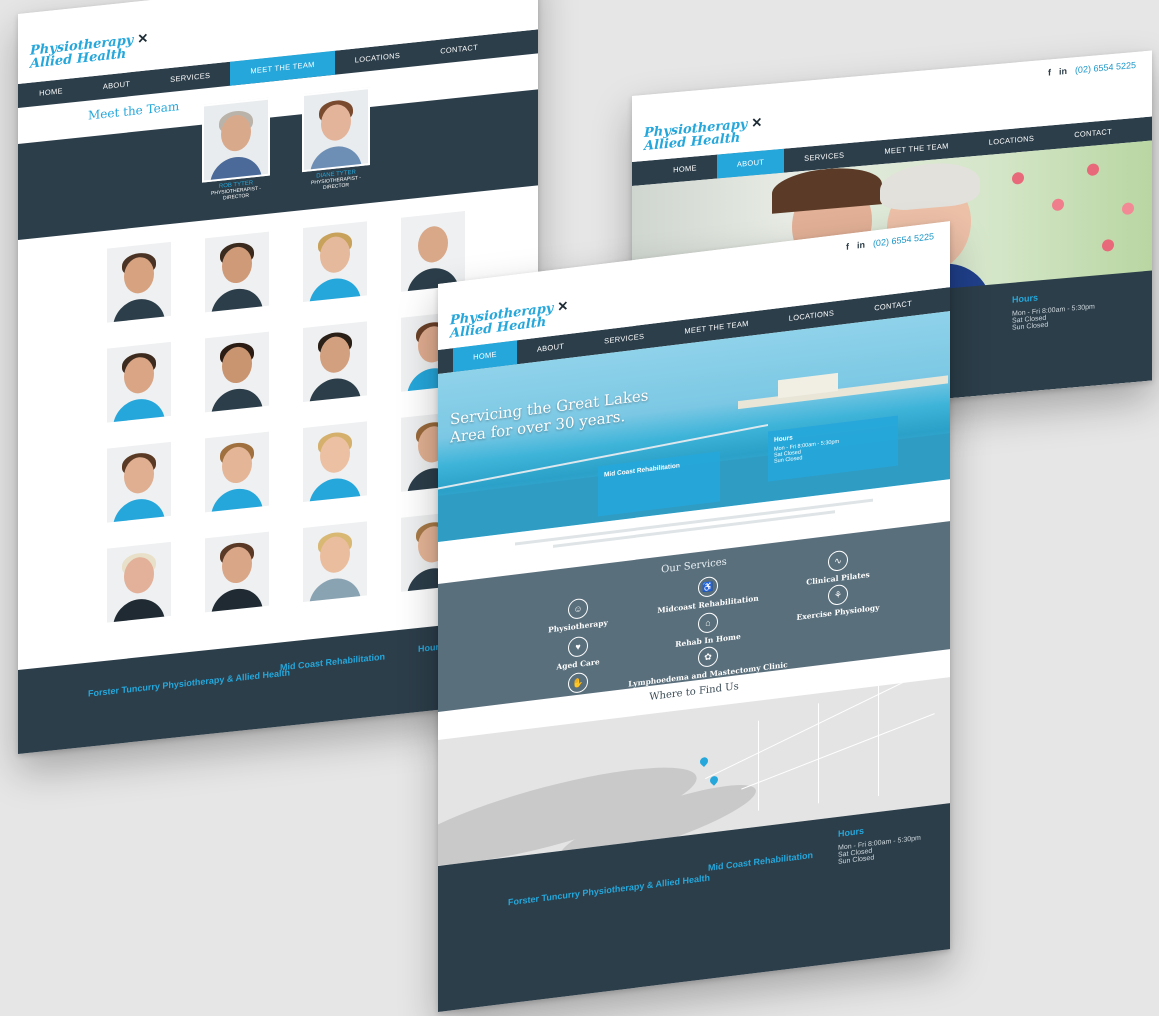 This screenshot has width=1159, height=1016. I want to click on pilates-icon: ∿, so click(838, 561).